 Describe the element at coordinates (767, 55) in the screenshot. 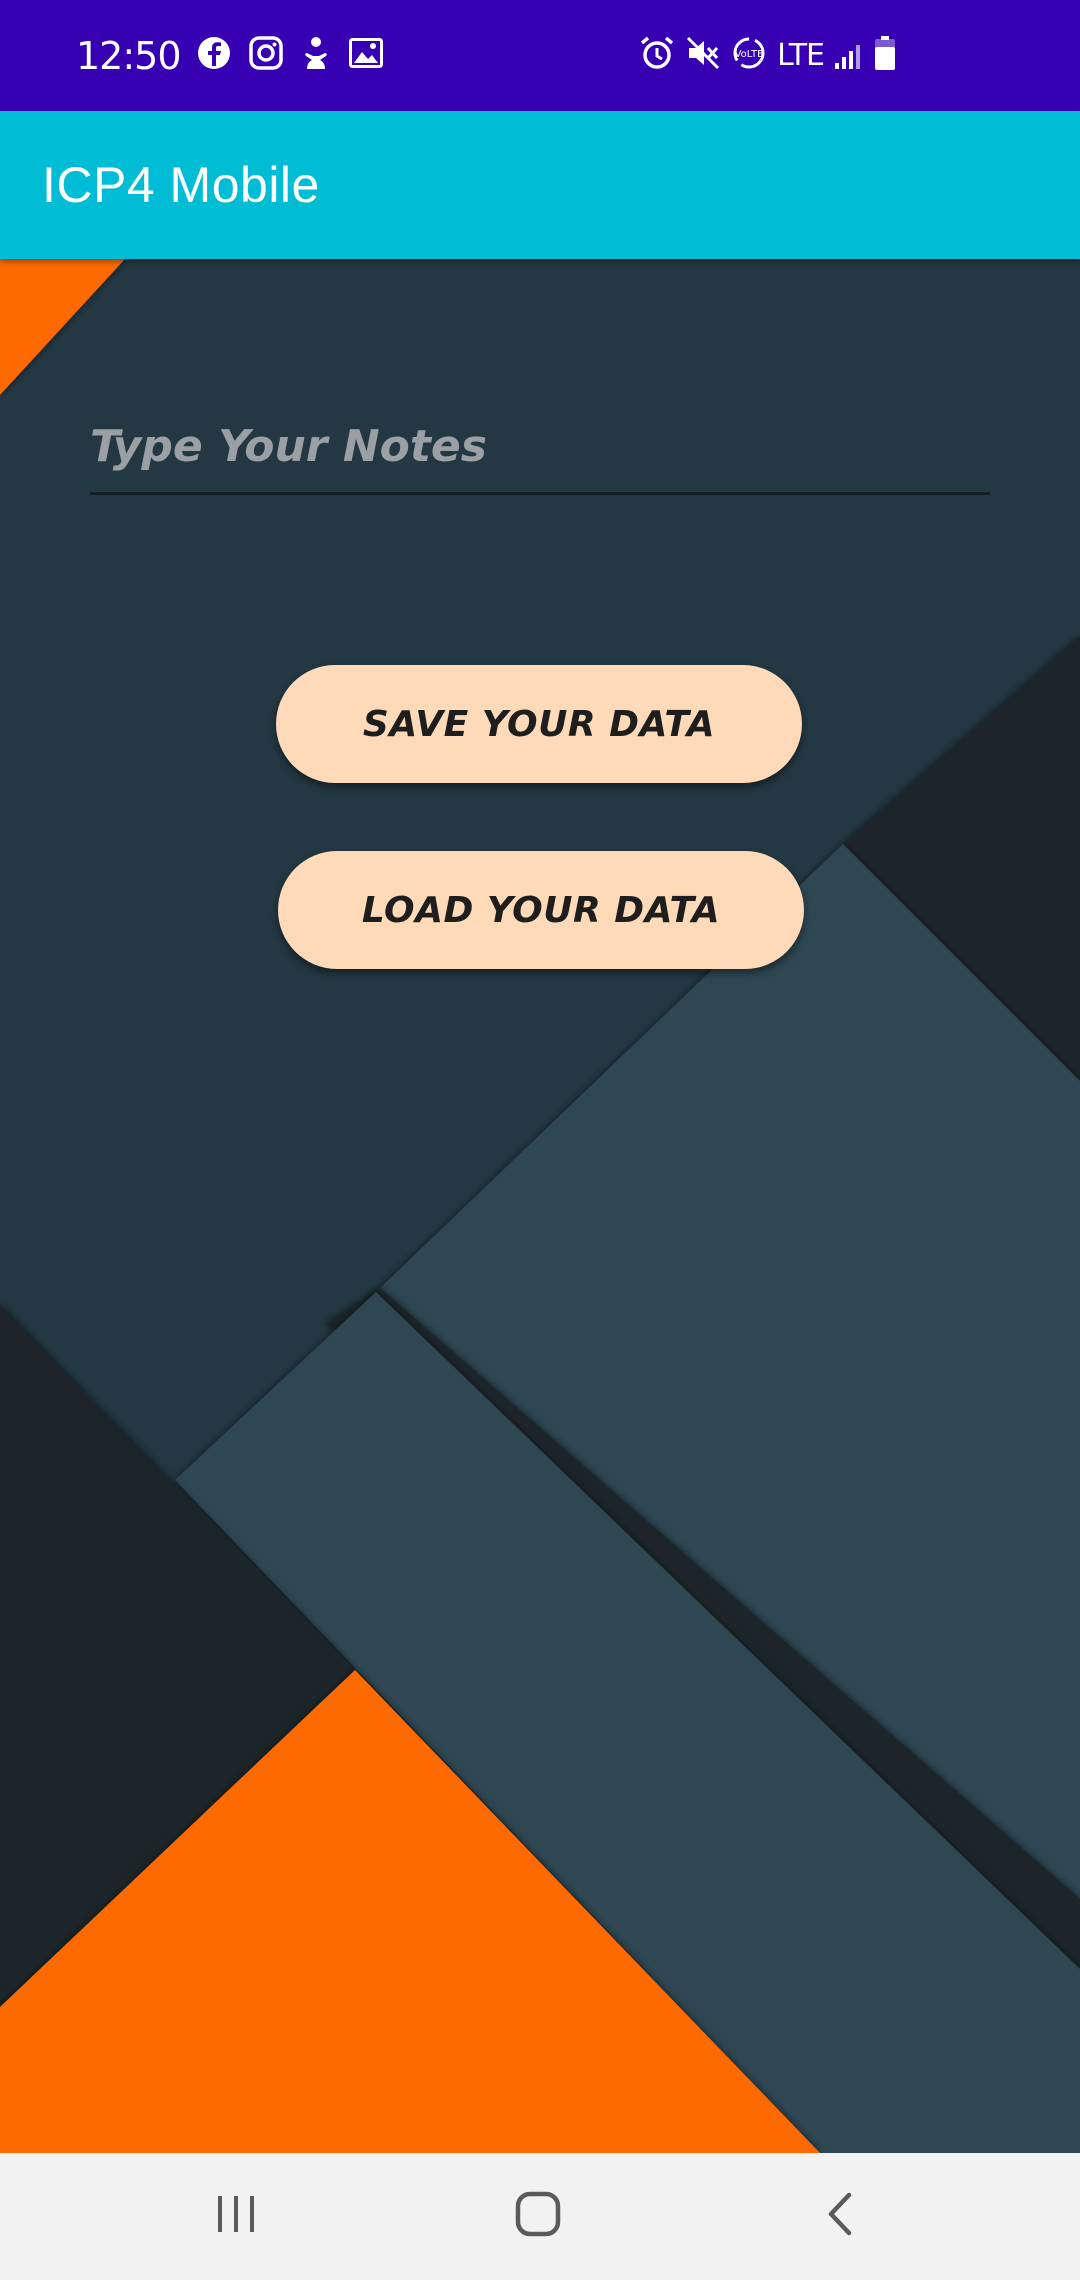

I see `system-status-icons: VoLTE LTE` at that location.